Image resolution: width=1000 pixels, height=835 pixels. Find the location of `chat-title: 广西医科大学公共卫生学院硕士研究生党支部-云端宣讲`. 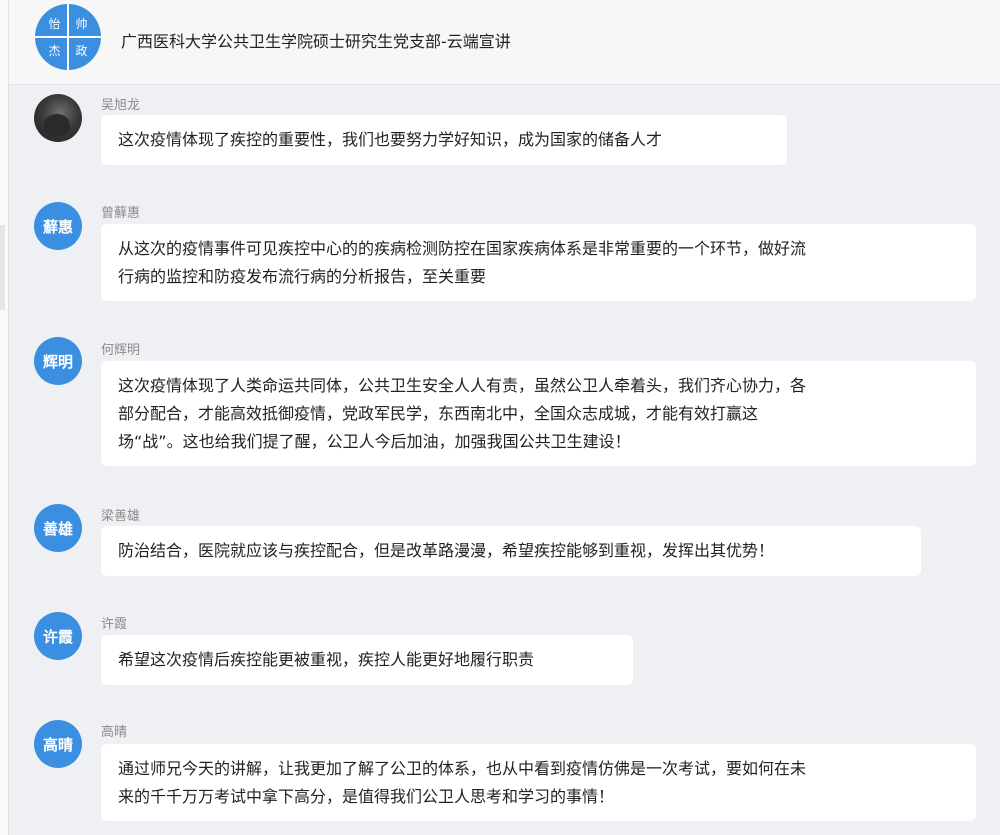

chat-title: 广西医科大学公共卫生学院硕士研究生党支部-云端宣讲 is located at coordinates (316, 41).